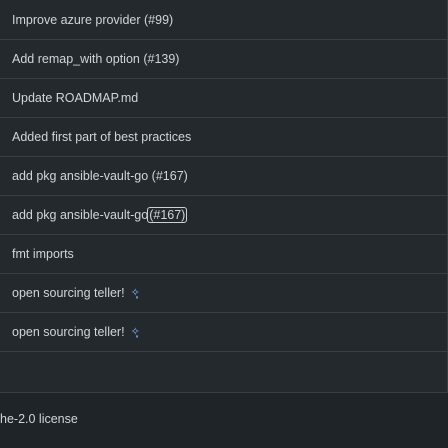 The image size is (448, 448). Describe the element at coordinates (100, 176) in the screenshot. I see `commit-message: add pkg ansible-vault-go (#167)` at that location.